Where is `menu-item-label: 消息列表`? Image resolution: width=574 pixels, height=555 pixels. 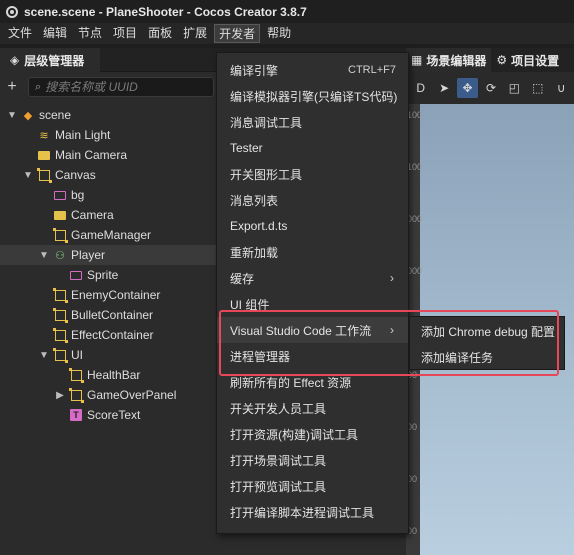 menu-item-label: 消息列表 is located at coordinates (254, 200).